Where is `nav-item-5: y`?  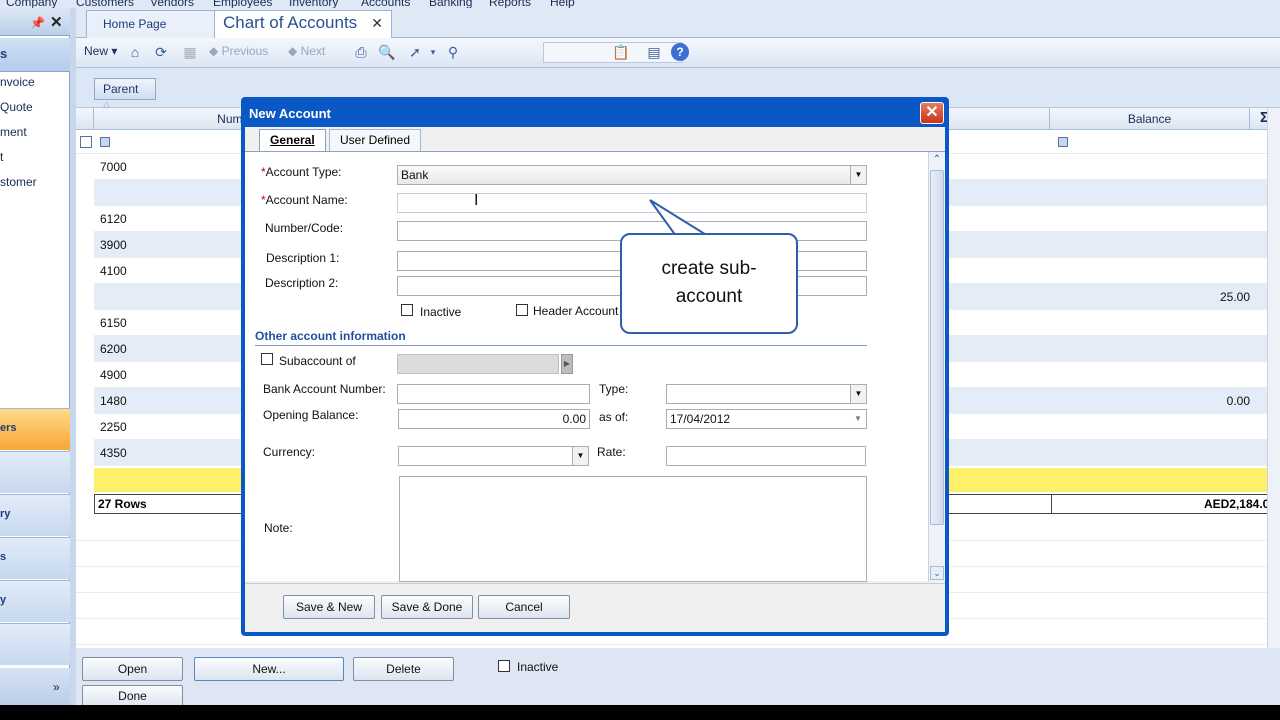 nav-item-5: y is located at coordinates (35, 601).